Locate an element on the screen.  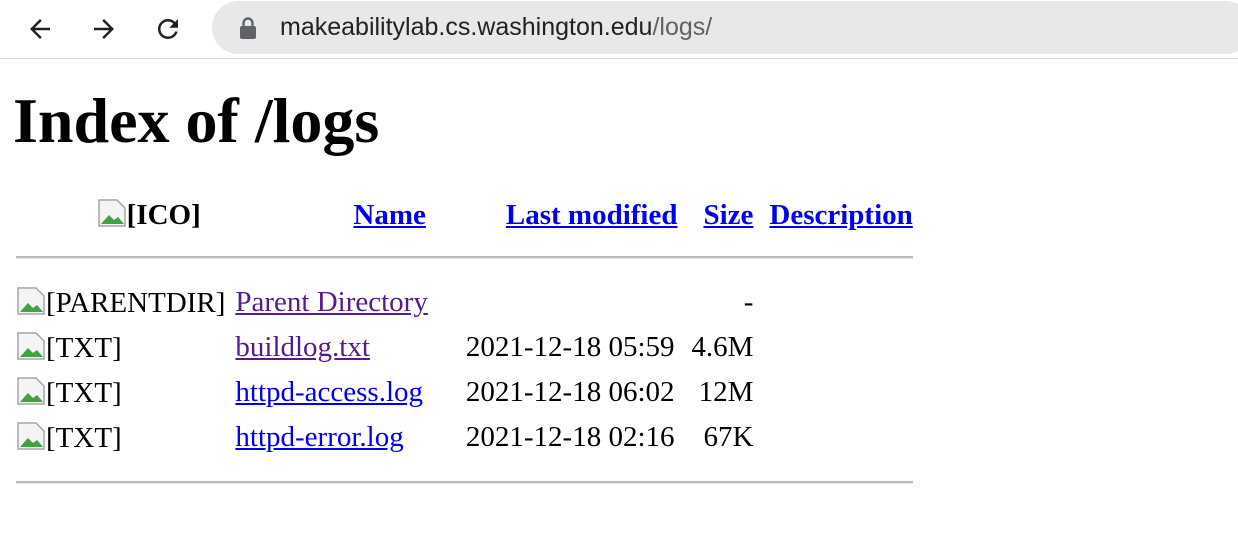
reload-button is located at coordinates (168, 29).